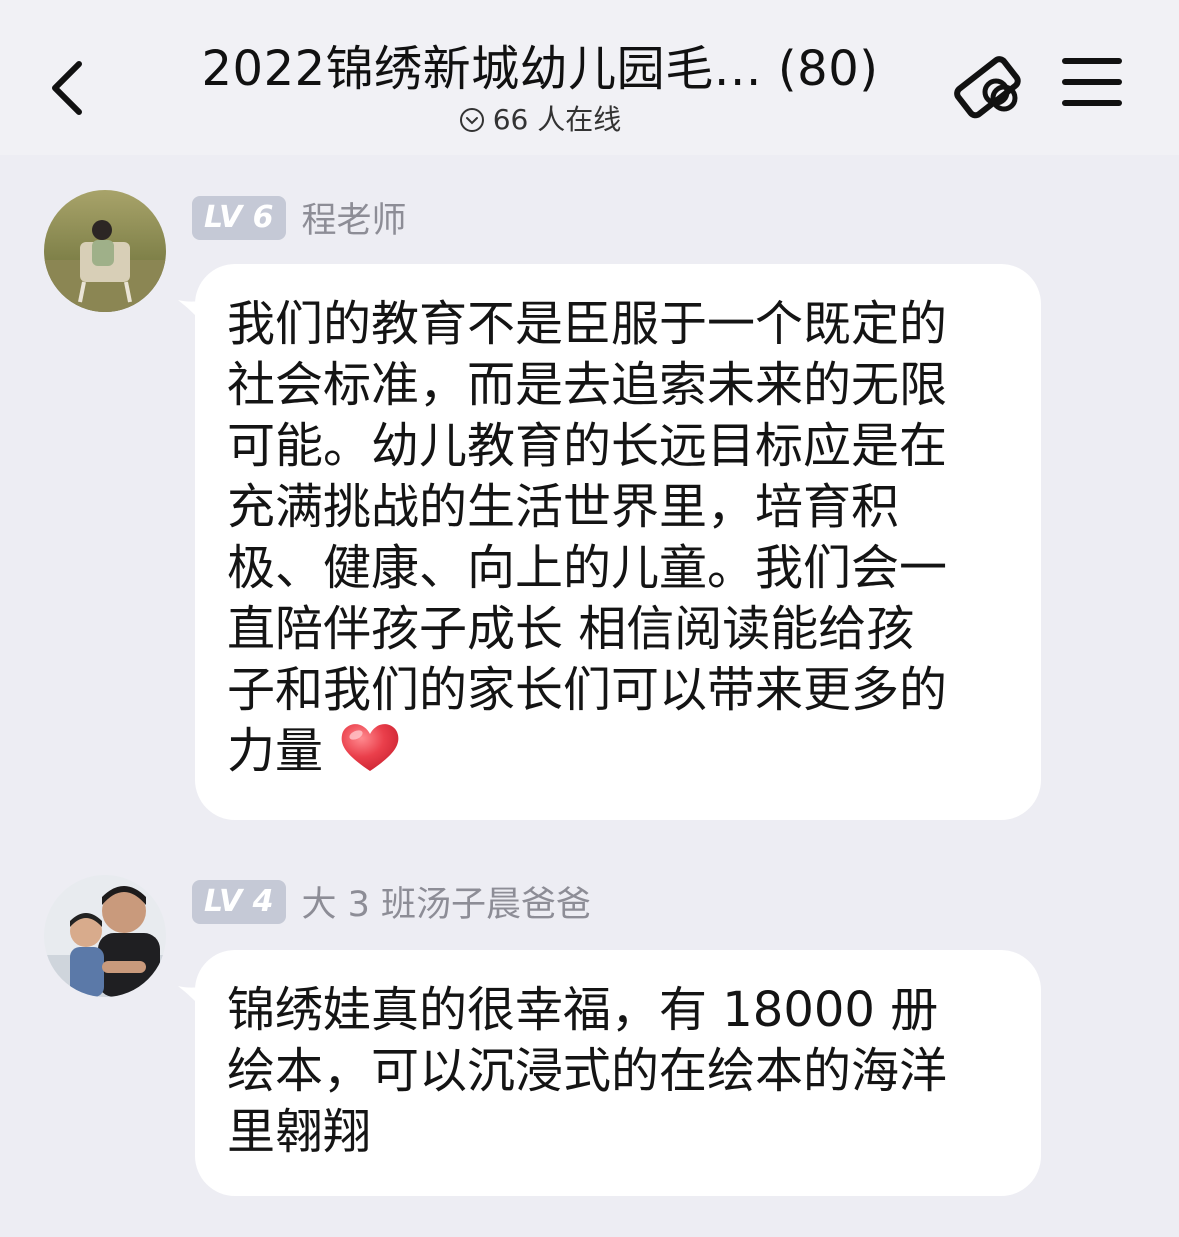  What do you see at coordinates (1092, 86) in the screenshot?
I see `menu-button` at bounding box center [1092, 86].